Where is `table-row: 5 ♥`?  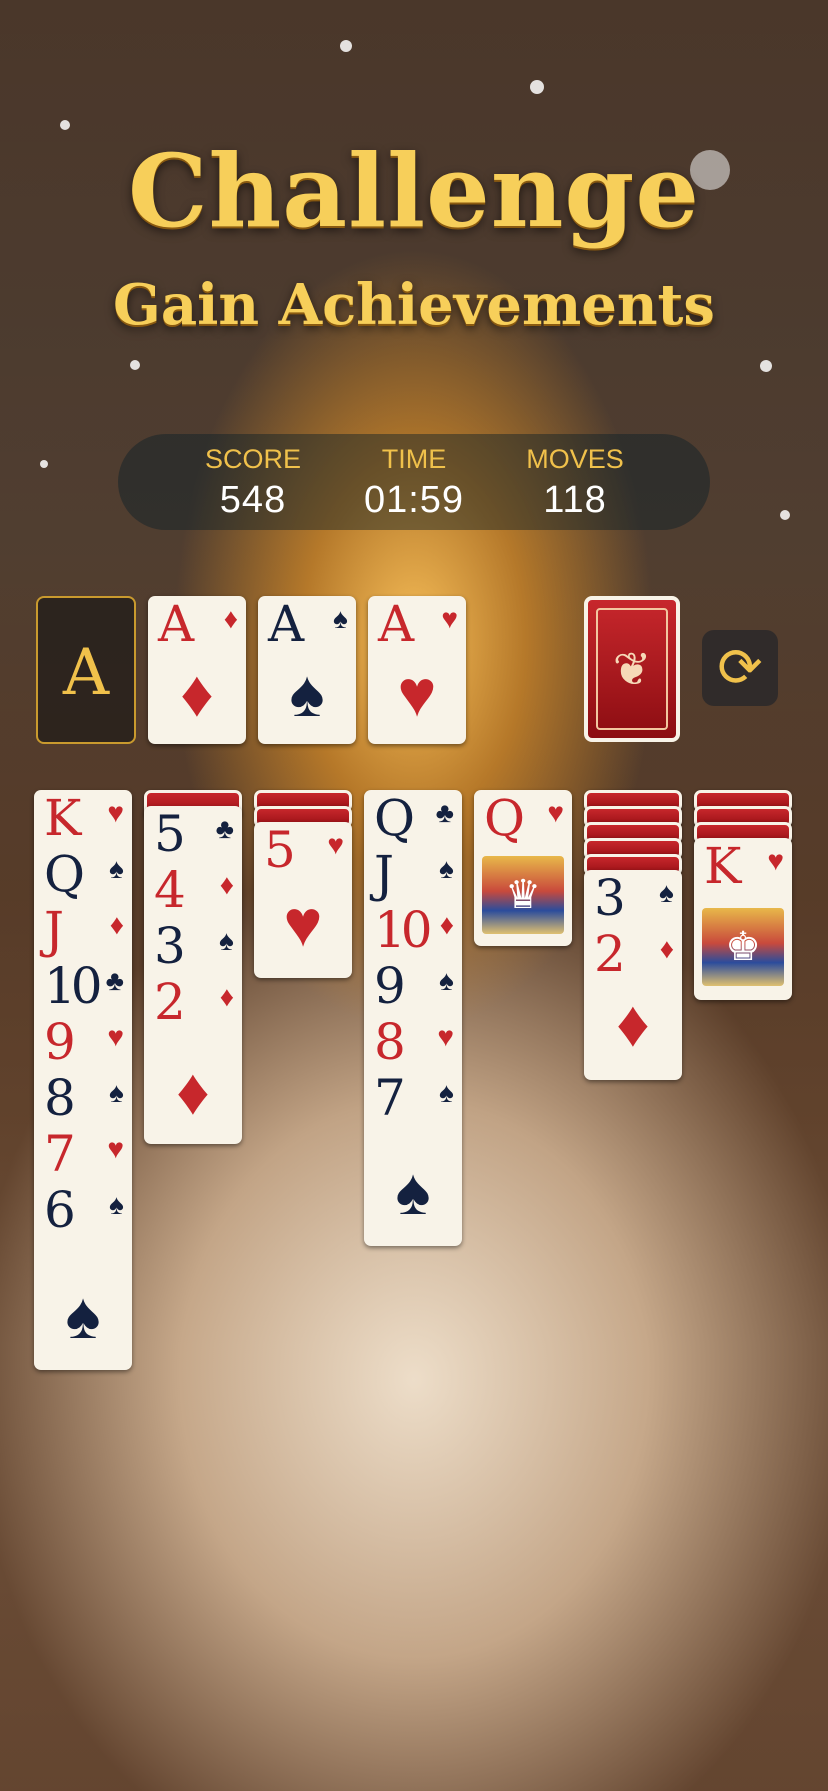 table-row: 5 ♥ is located at coordinates (303, 850).